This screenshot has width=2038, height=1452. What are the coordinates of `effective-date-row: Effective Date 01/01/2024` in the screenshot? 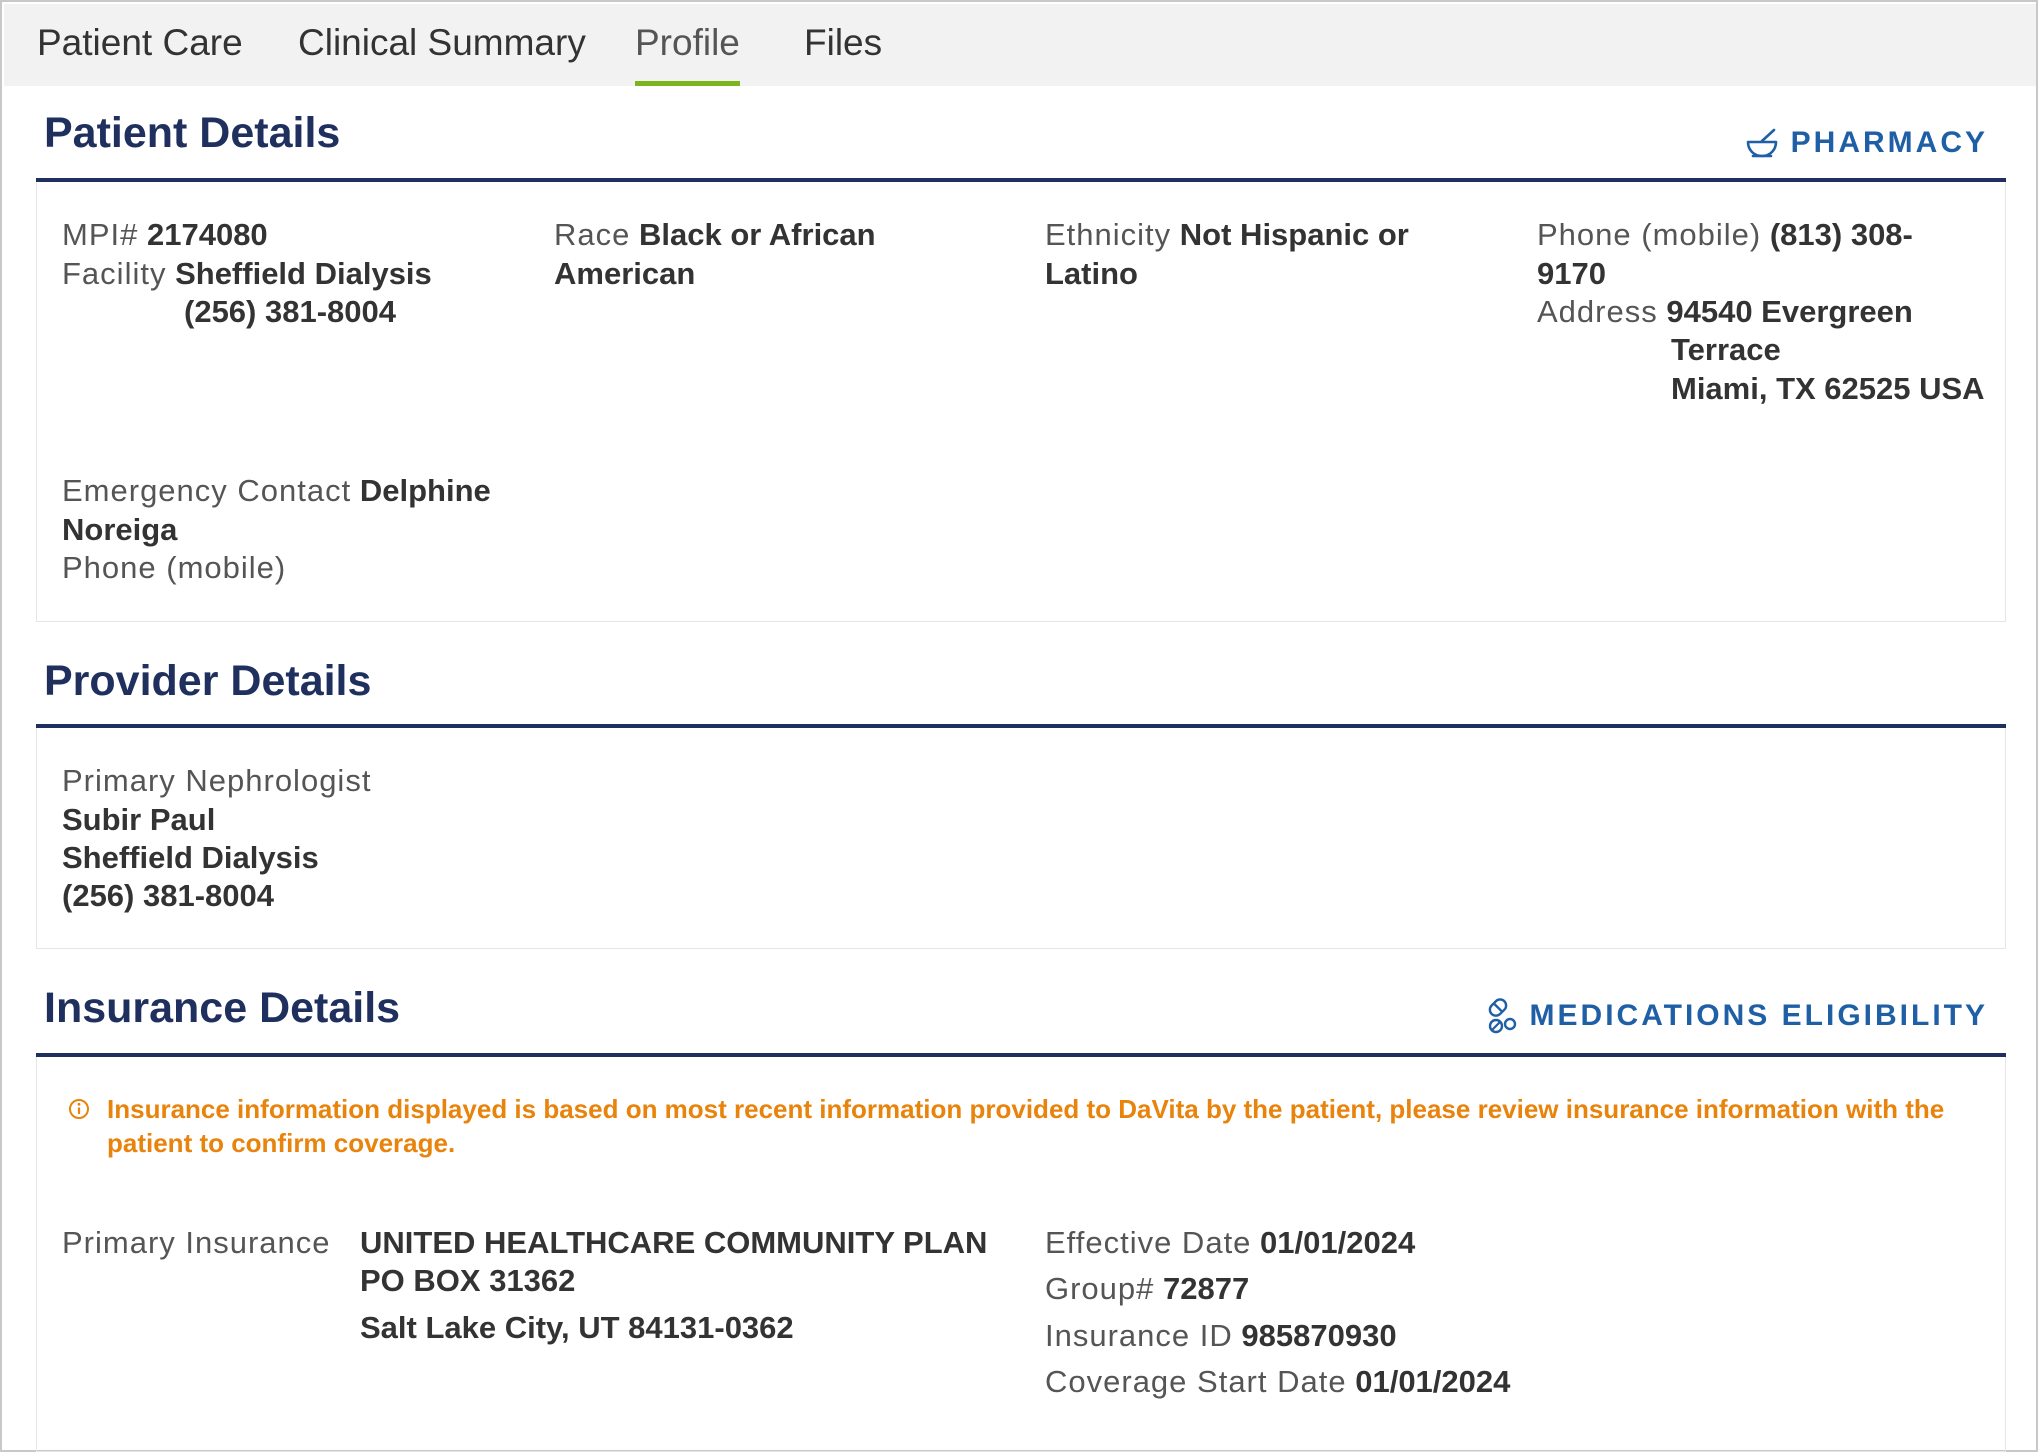 It's located at (1230, 1243).